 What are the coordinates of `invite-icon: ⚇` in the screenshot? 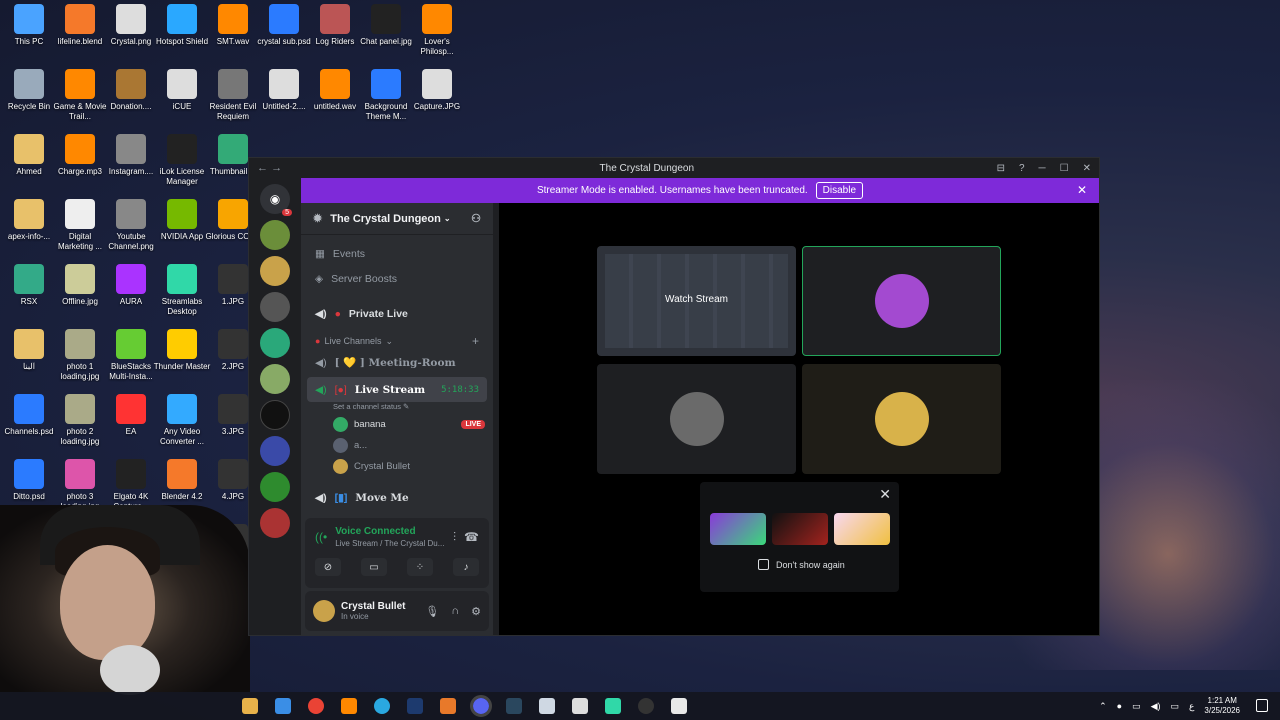 It's located at (476, 218).